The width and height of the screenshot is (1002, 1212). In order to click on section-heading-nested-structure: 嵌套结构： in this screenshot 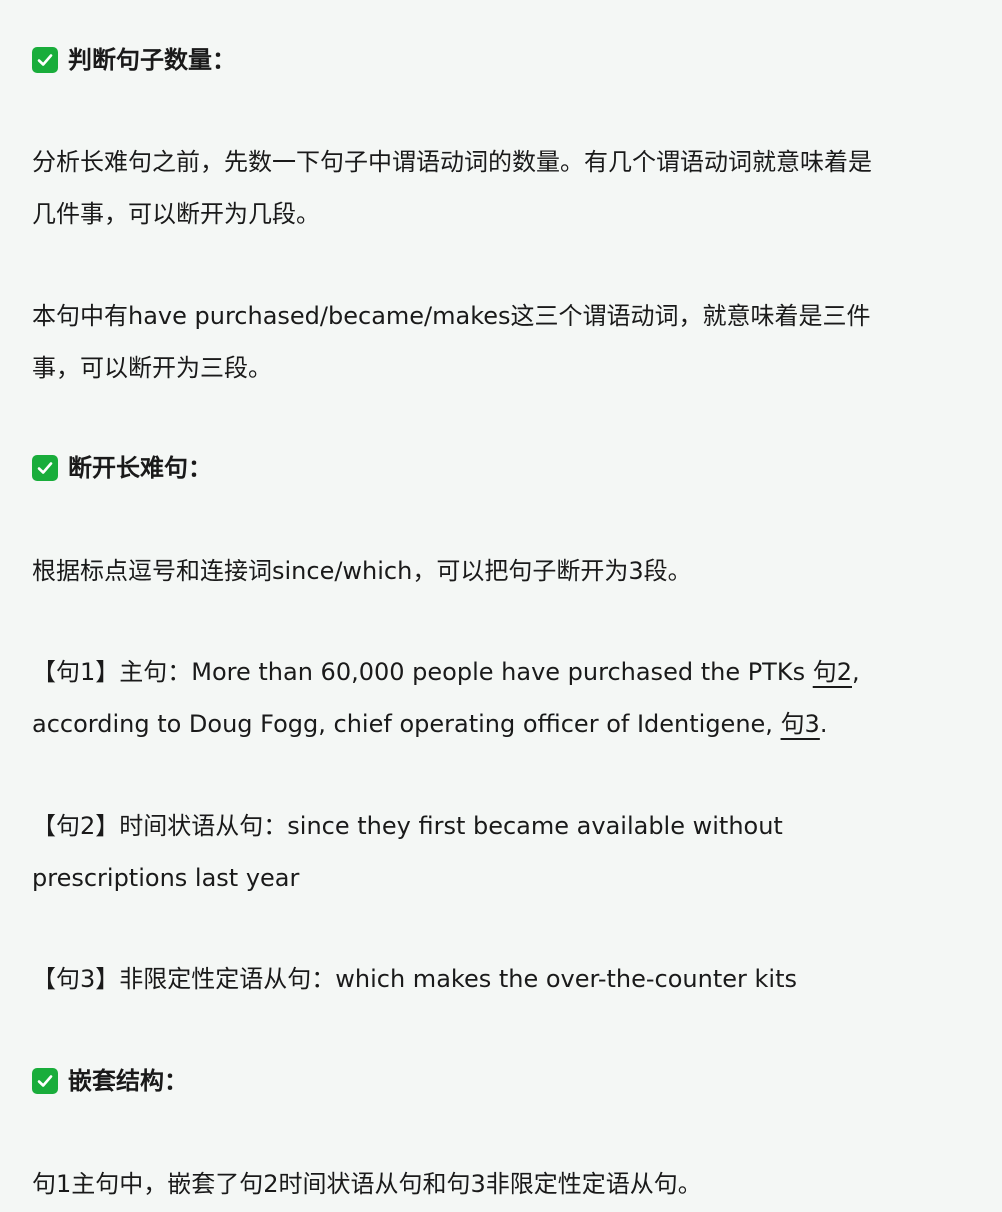, I will do `click(110, 1081)`.